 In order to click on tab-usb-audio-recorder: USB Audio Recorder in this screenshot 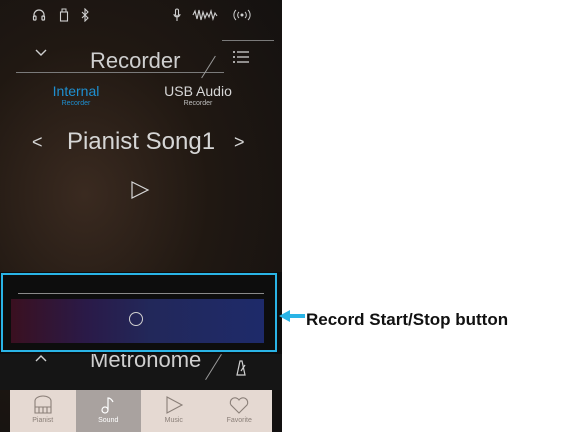, I will do `click(198, 96)`.